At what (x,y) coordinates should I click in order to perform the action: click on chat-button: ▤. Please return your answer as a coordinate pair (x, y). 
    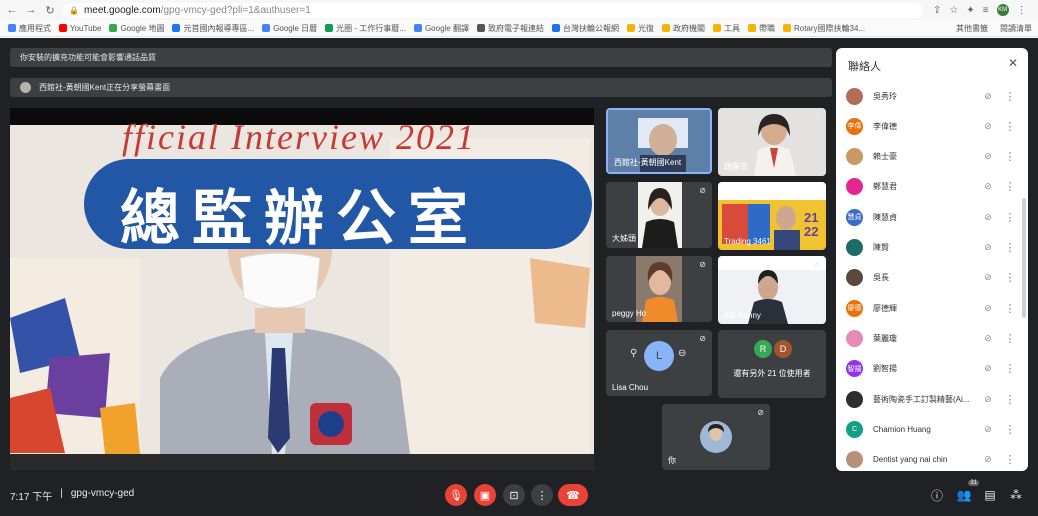
    Looking at the image, I should click on (990, 495).